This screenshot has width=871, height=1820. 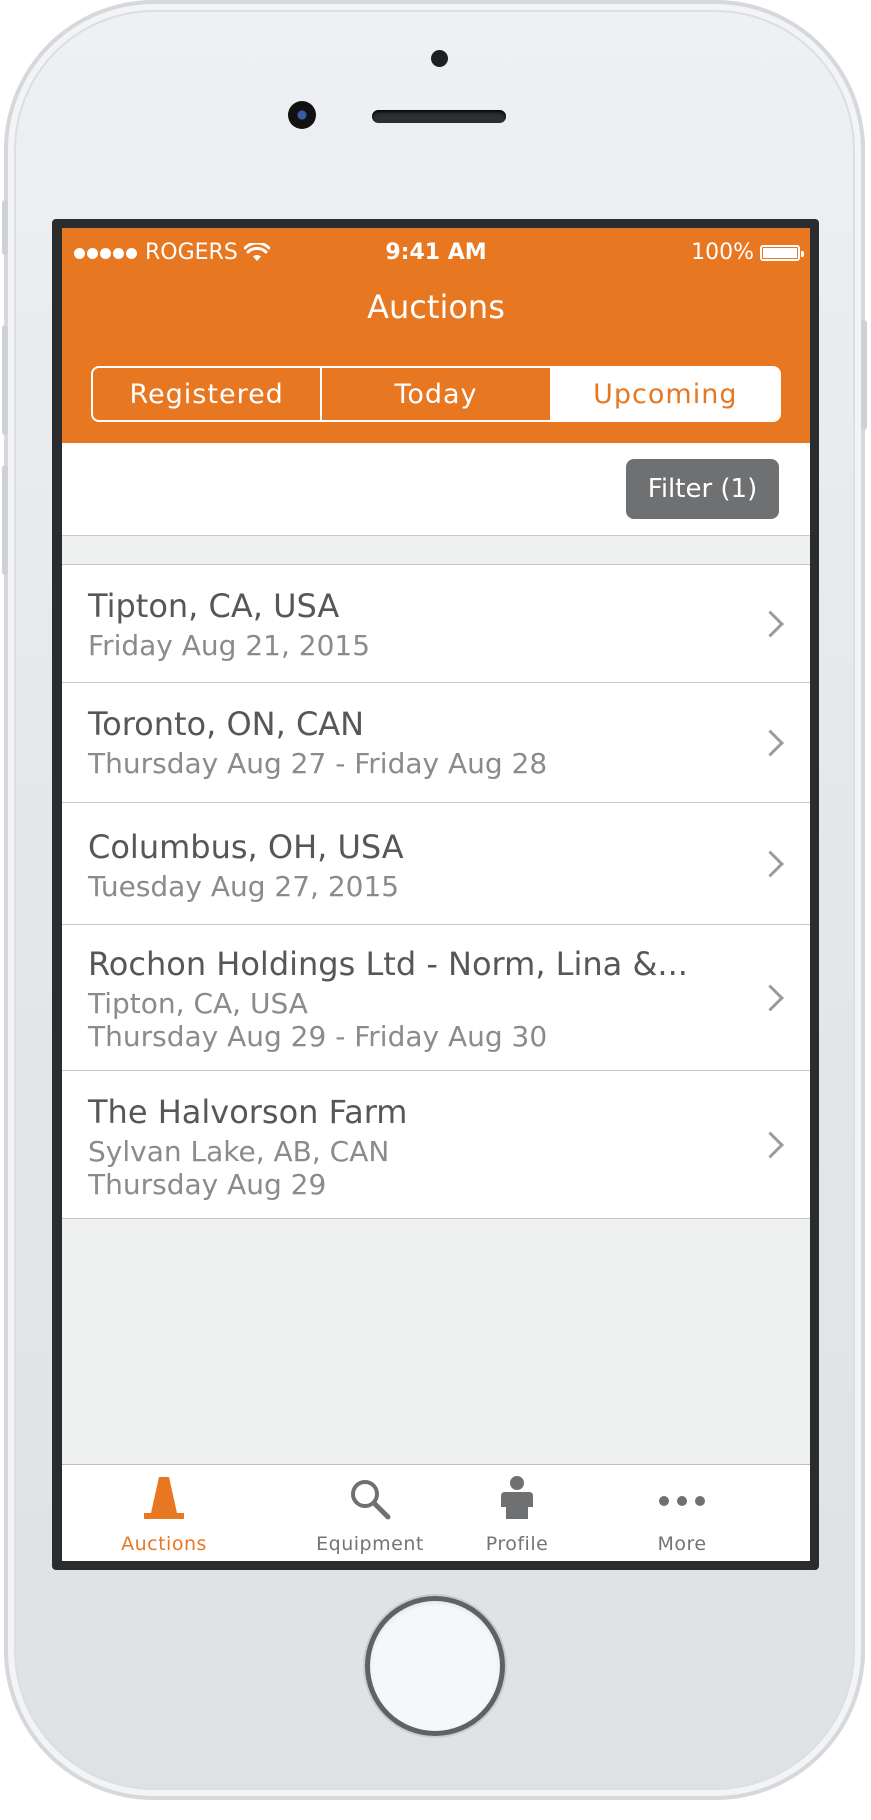 I want to click on page-title: Auctions, so click(x=436, y=307).